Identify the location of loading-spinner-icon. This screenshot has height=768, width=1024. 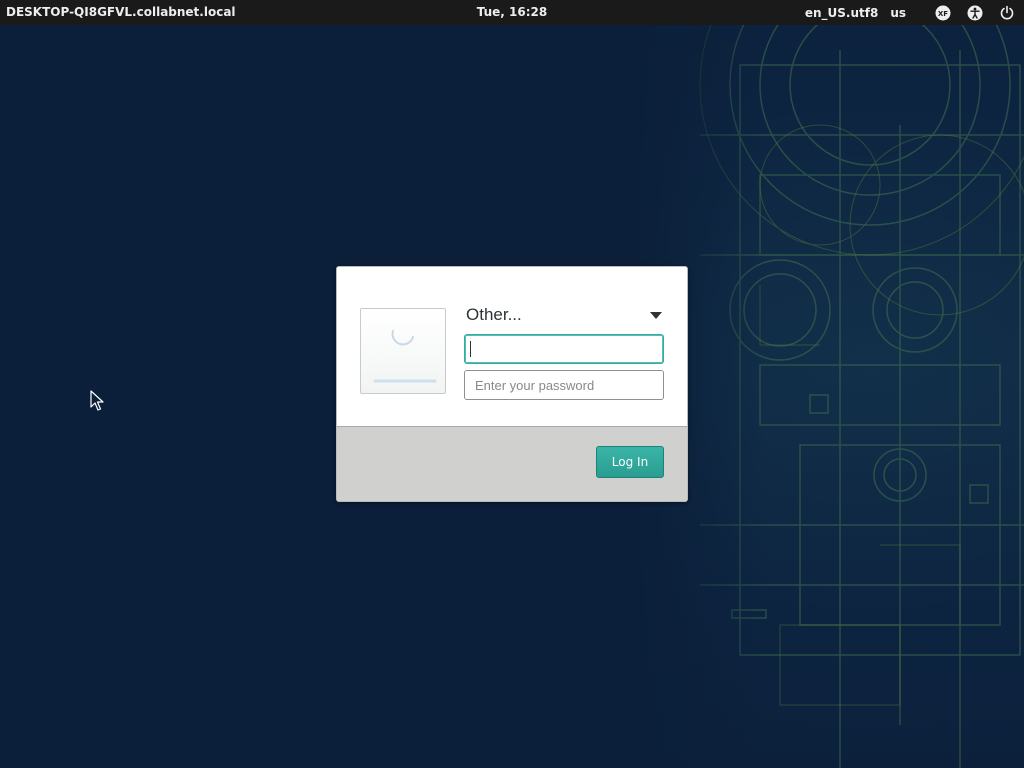
(405, 356).